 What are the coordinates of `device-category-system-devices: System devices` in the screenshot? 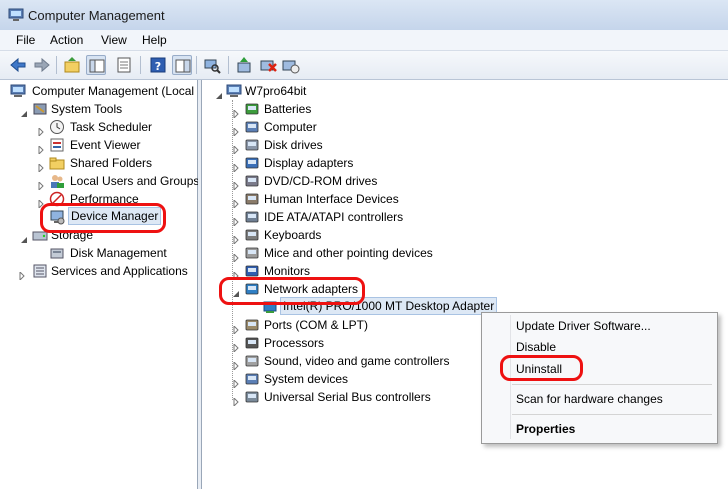 It's located at (352, 380).